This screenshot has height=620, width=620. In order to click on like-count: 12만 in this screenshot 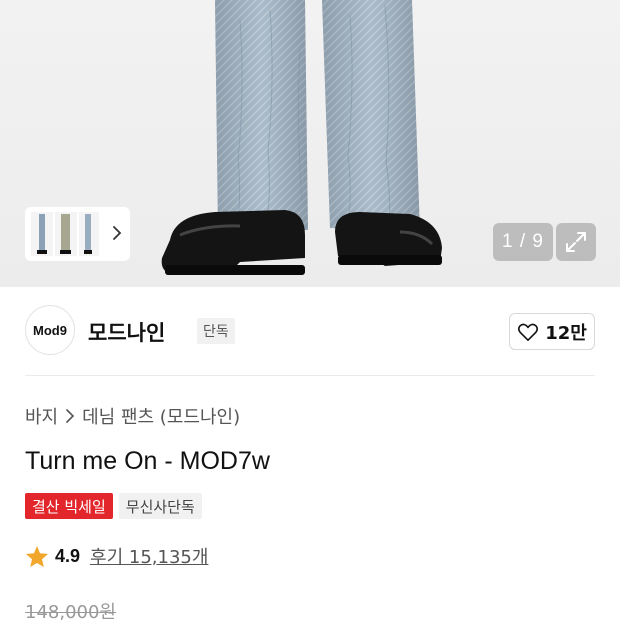, I will do `click(566, 333)`.